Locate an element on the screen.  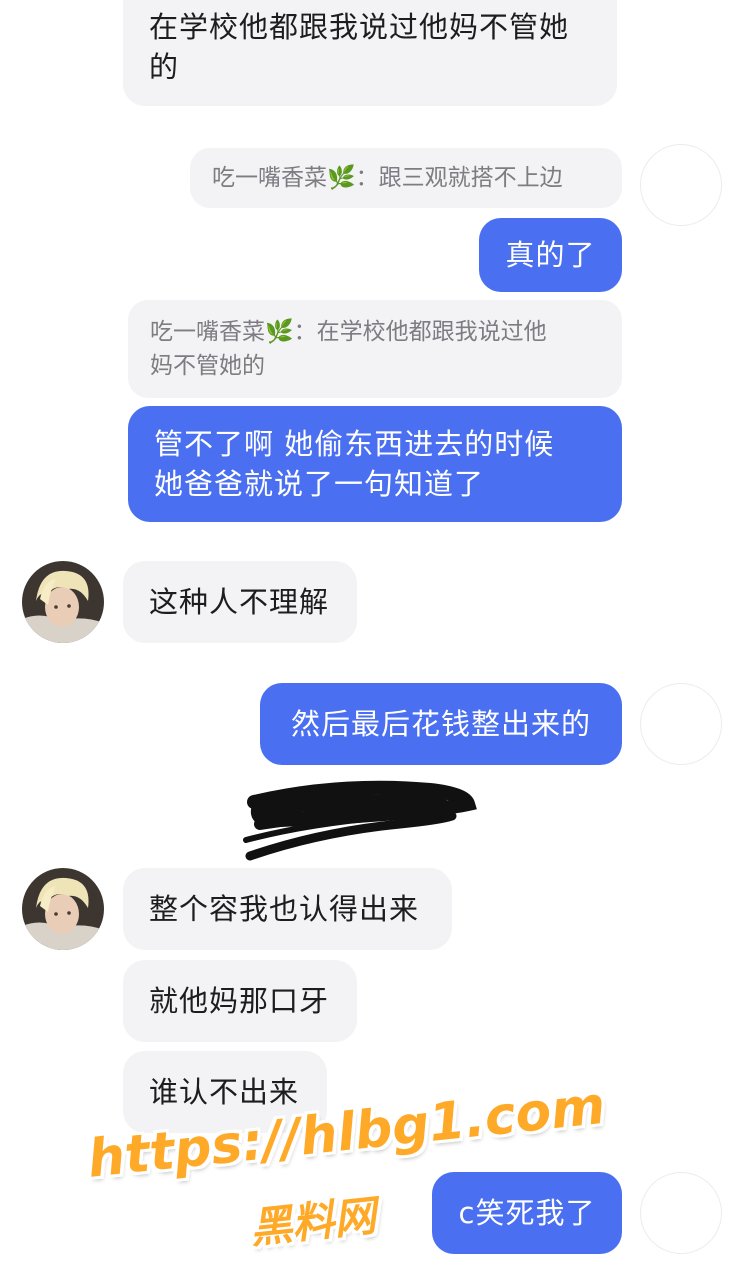
message-bubble-incoming: 整个容我也认得出来 is located at coordinates (287, 909).